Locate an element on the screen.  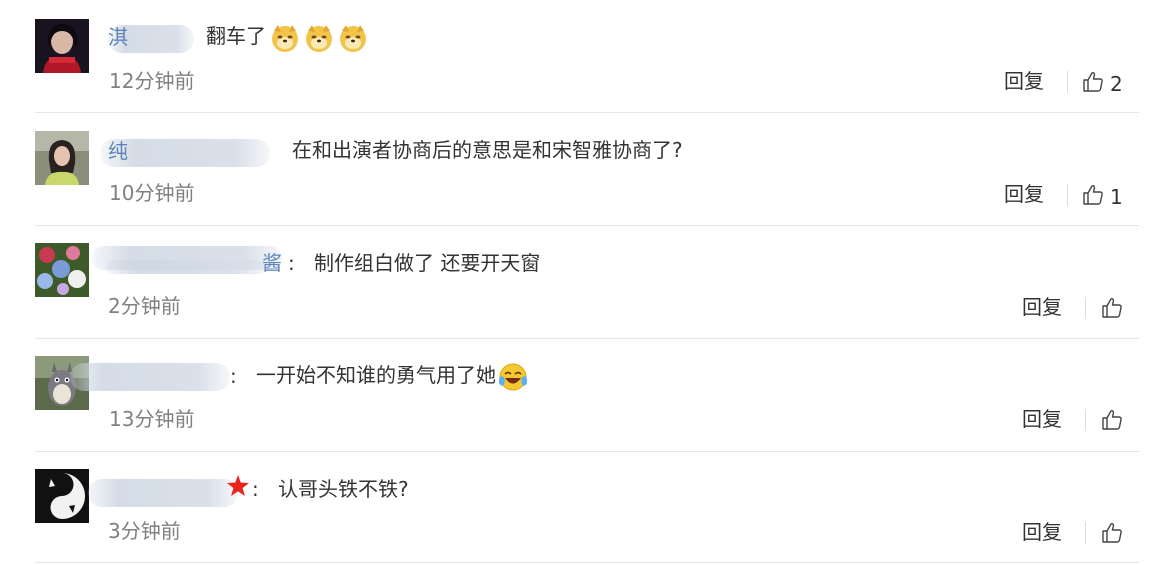
like-count: 2 is located at coordinates (1116, 84).